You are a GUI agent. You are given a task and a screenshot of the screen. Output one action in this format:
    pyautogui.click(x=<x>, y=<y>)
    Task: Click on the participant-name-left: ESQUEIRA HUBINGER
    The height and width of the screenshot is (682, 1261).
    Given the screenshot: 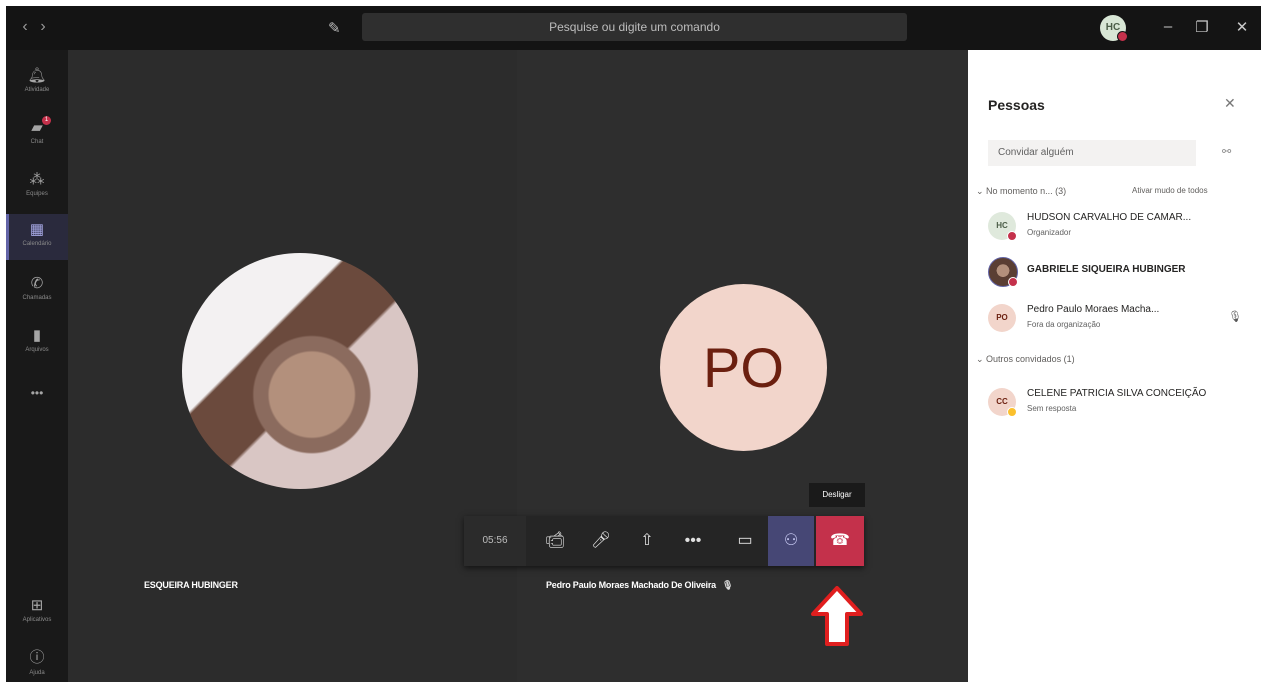 What is the action you would take?
    pyautogui.click(x=191, y=585)
    